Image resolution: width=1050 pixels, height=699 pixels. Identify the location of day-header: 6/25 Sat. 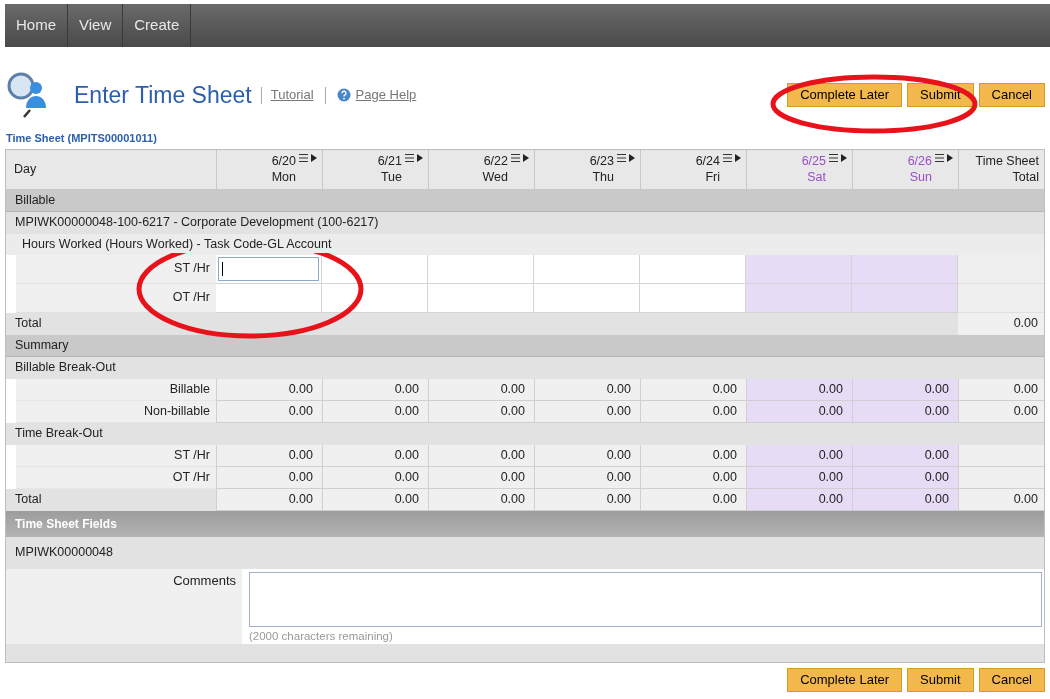
(799, 169).